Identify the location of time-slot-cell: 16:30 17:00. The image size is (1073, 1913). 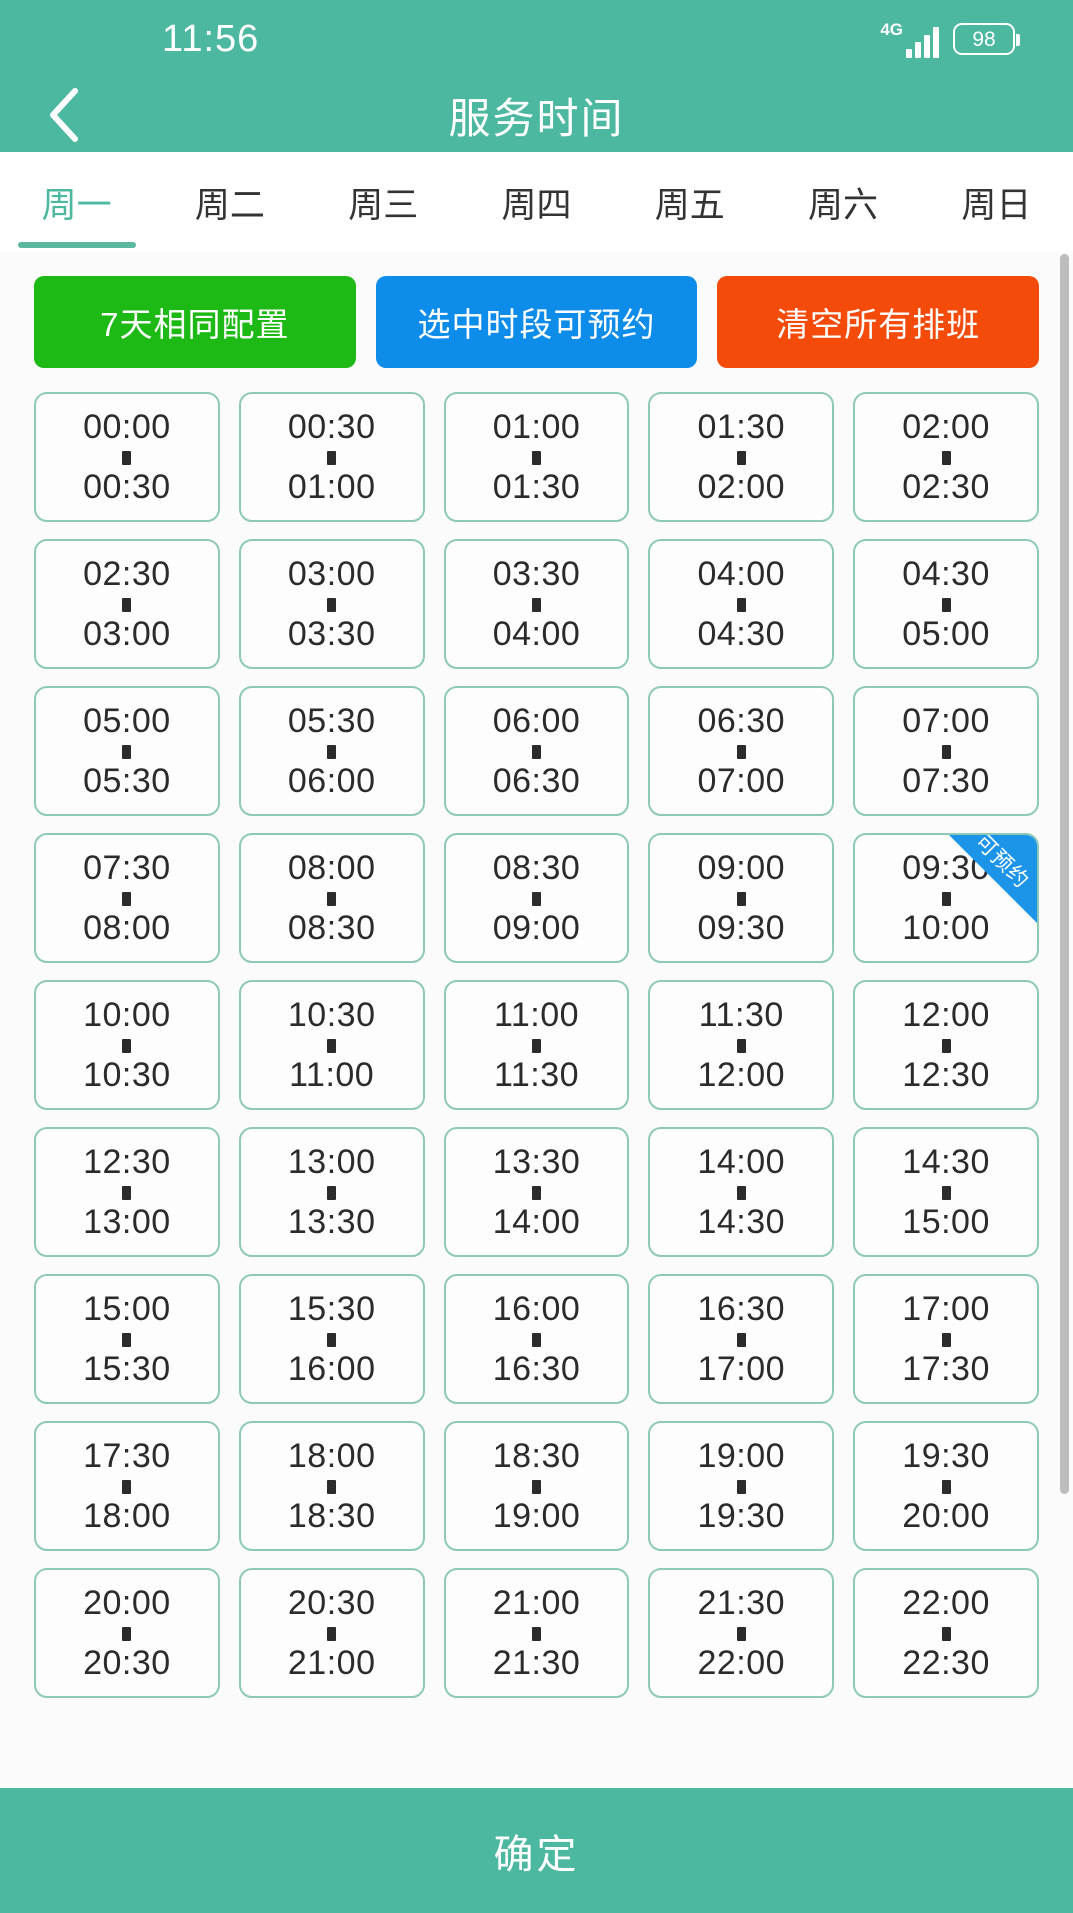
(741, 1339).